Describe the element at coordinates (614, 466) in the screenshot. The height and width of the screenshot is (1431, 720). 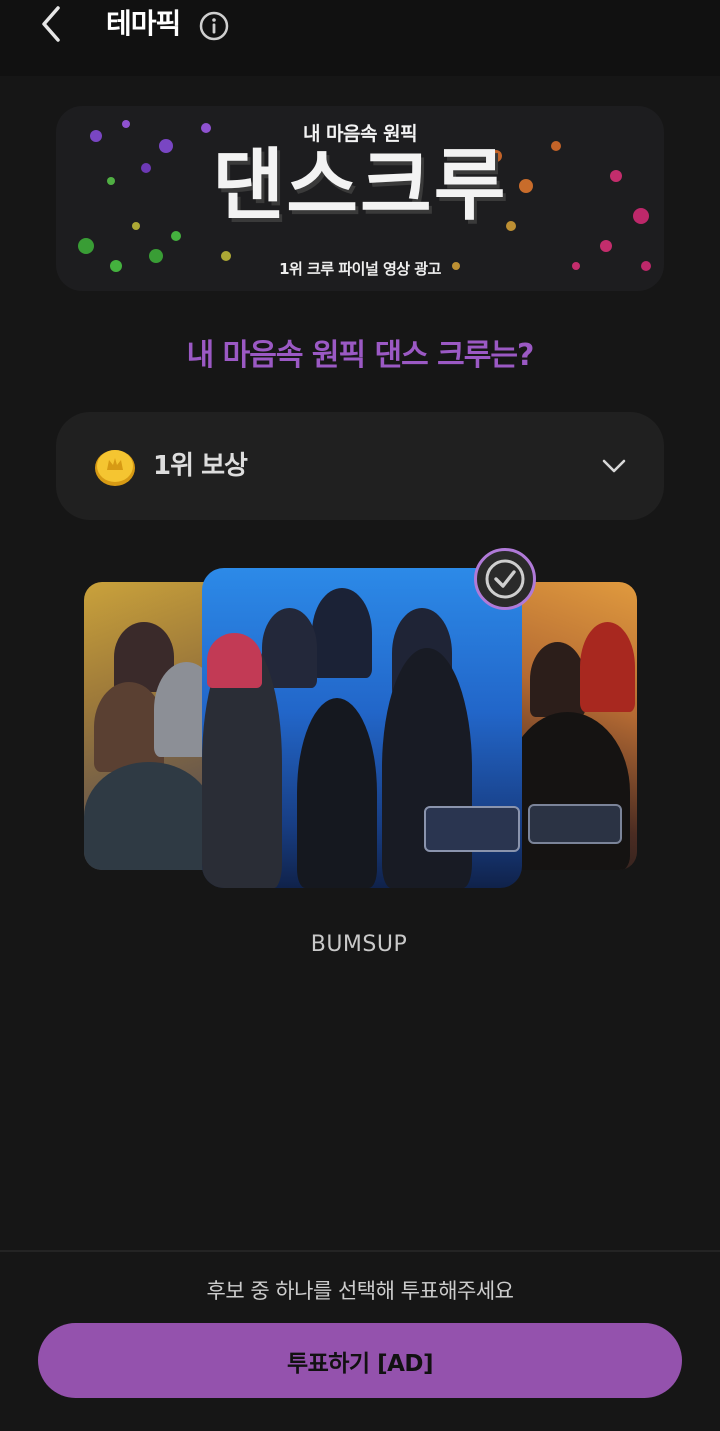
I see `chevron-down-icon` at that location.